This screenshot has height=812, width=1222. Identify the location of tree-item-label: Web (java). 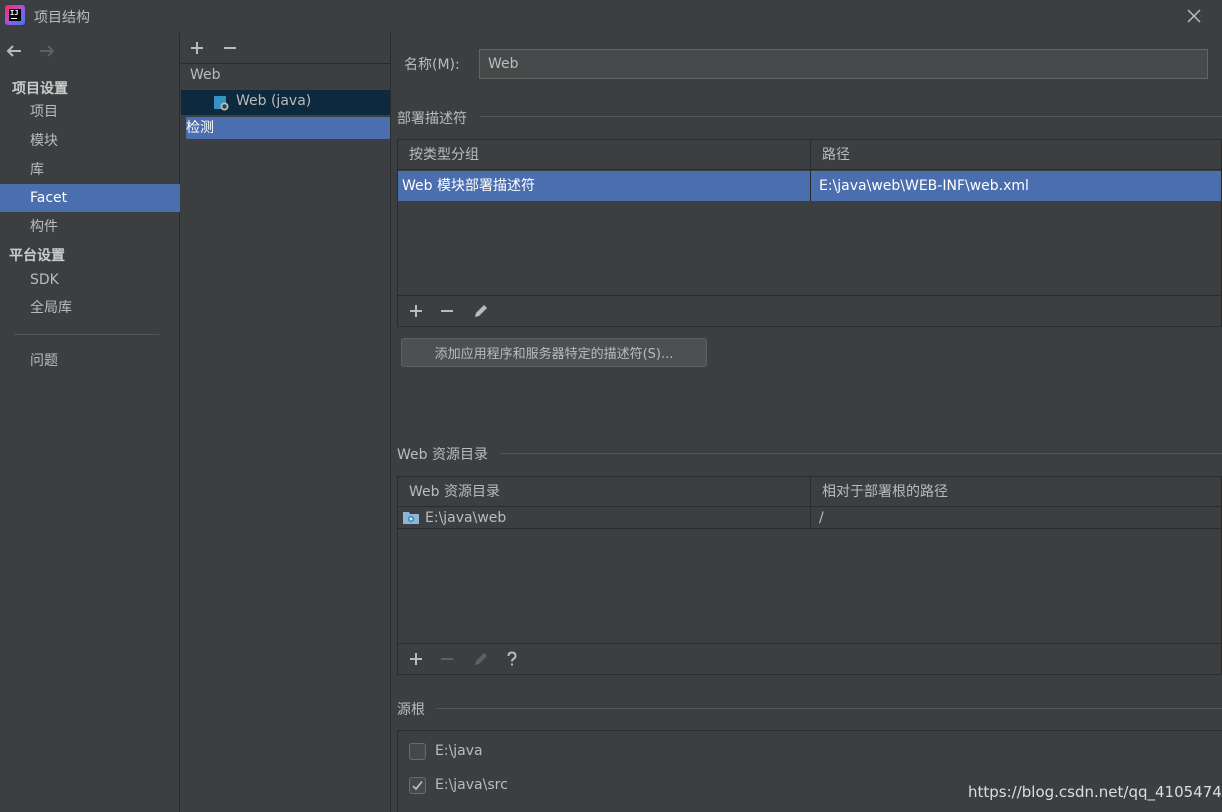
(274, 101).